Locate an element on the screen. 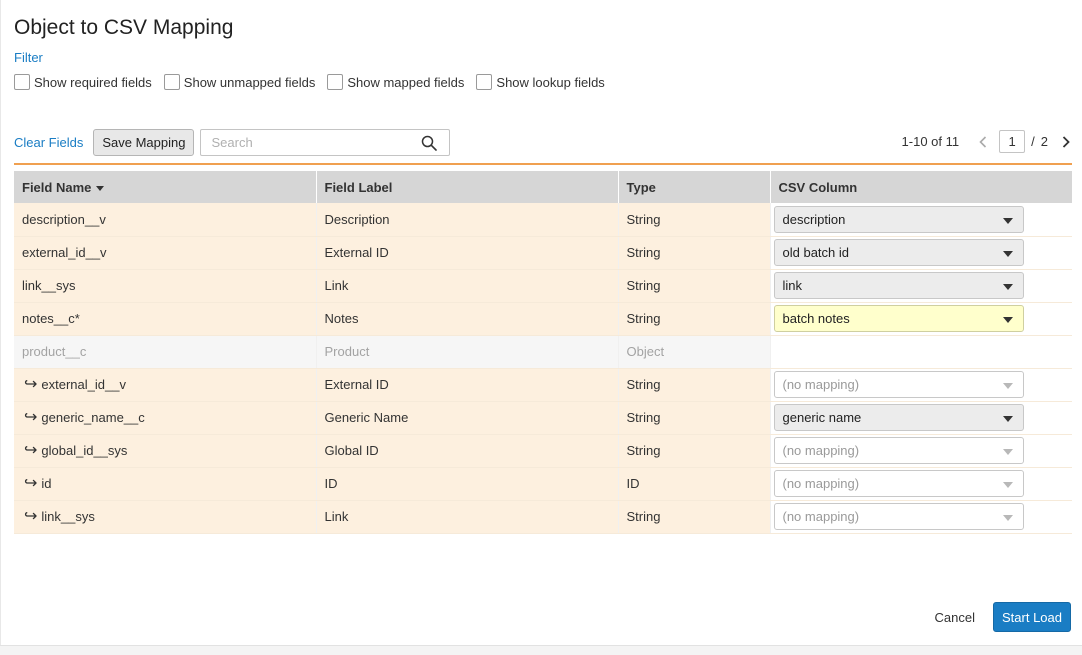 The height and width of the screenshot is (655, 1082). field-name-header-label: Field Name is located at coordinates (57, 187).